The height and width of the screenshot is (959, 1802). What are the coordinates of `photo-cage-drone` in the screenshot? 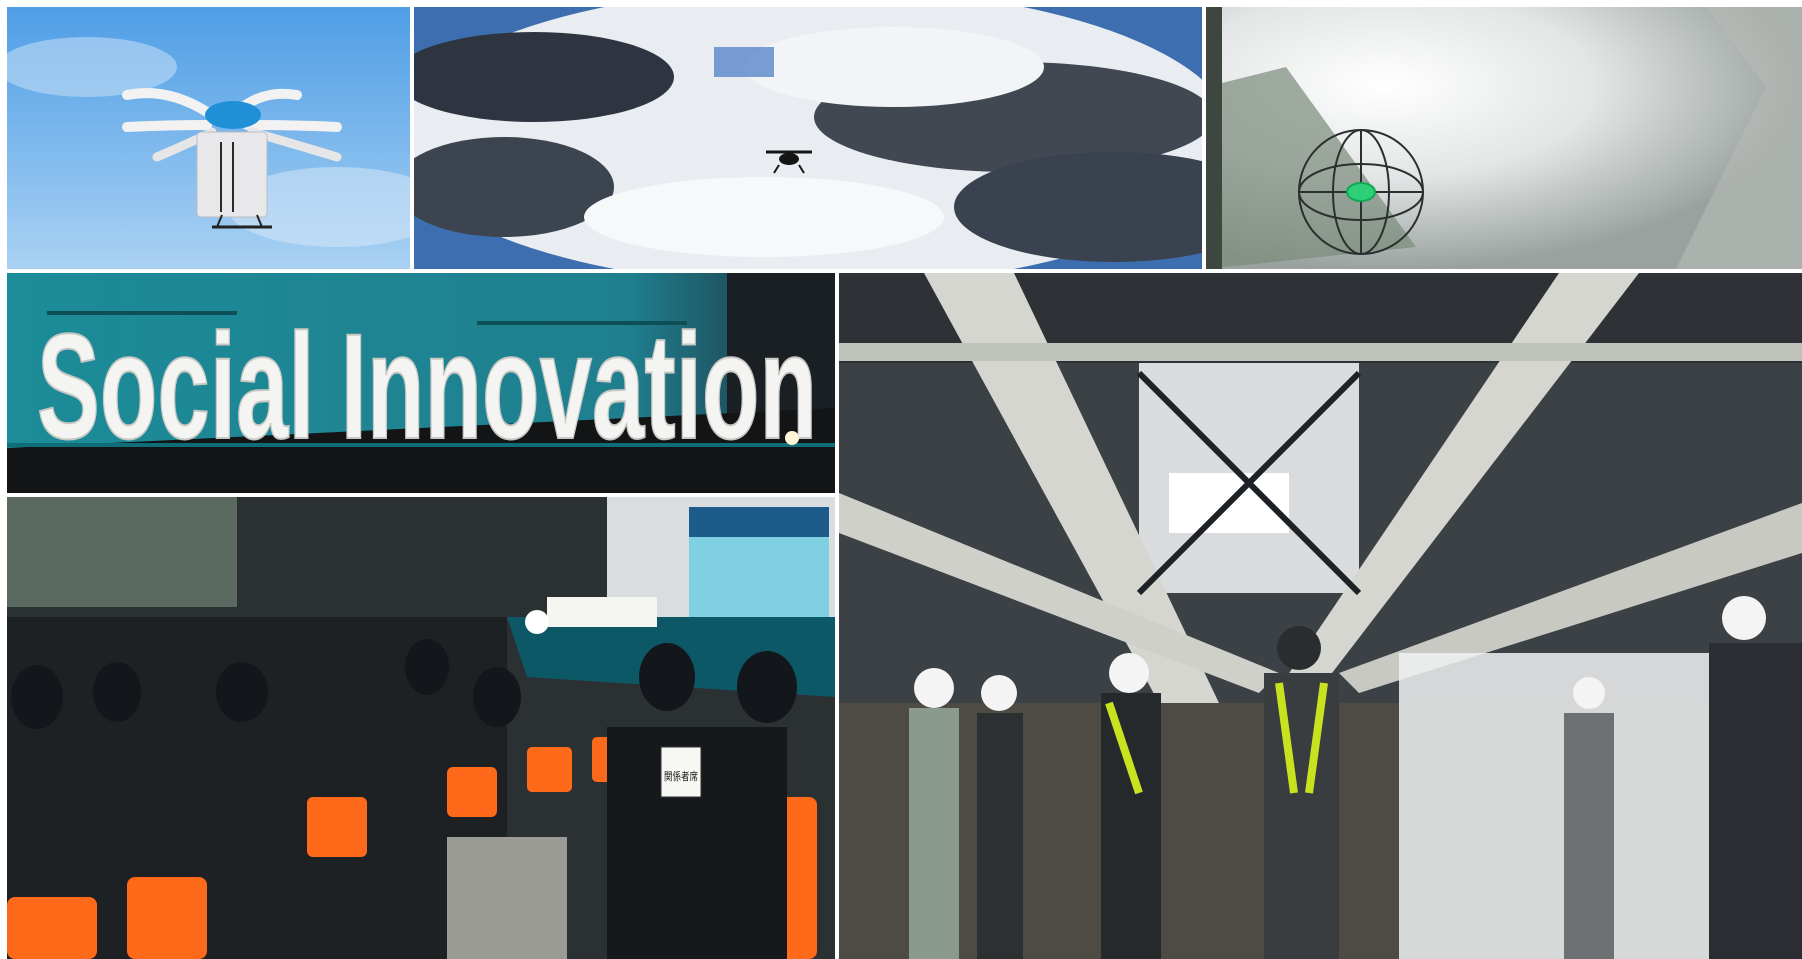 It's located at (1504, 138).